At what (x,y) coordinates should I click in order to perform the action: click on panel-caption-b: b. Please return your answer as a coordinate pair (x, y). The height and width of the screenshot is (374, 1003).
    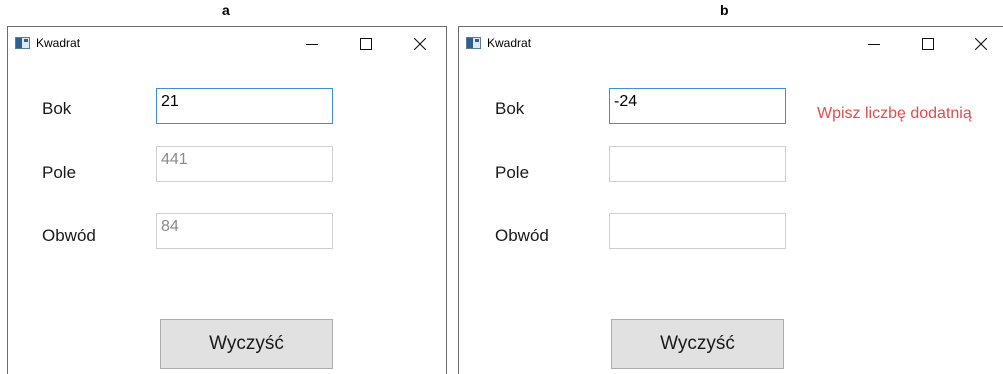
    Looking at the image, I should click on (724, 10).